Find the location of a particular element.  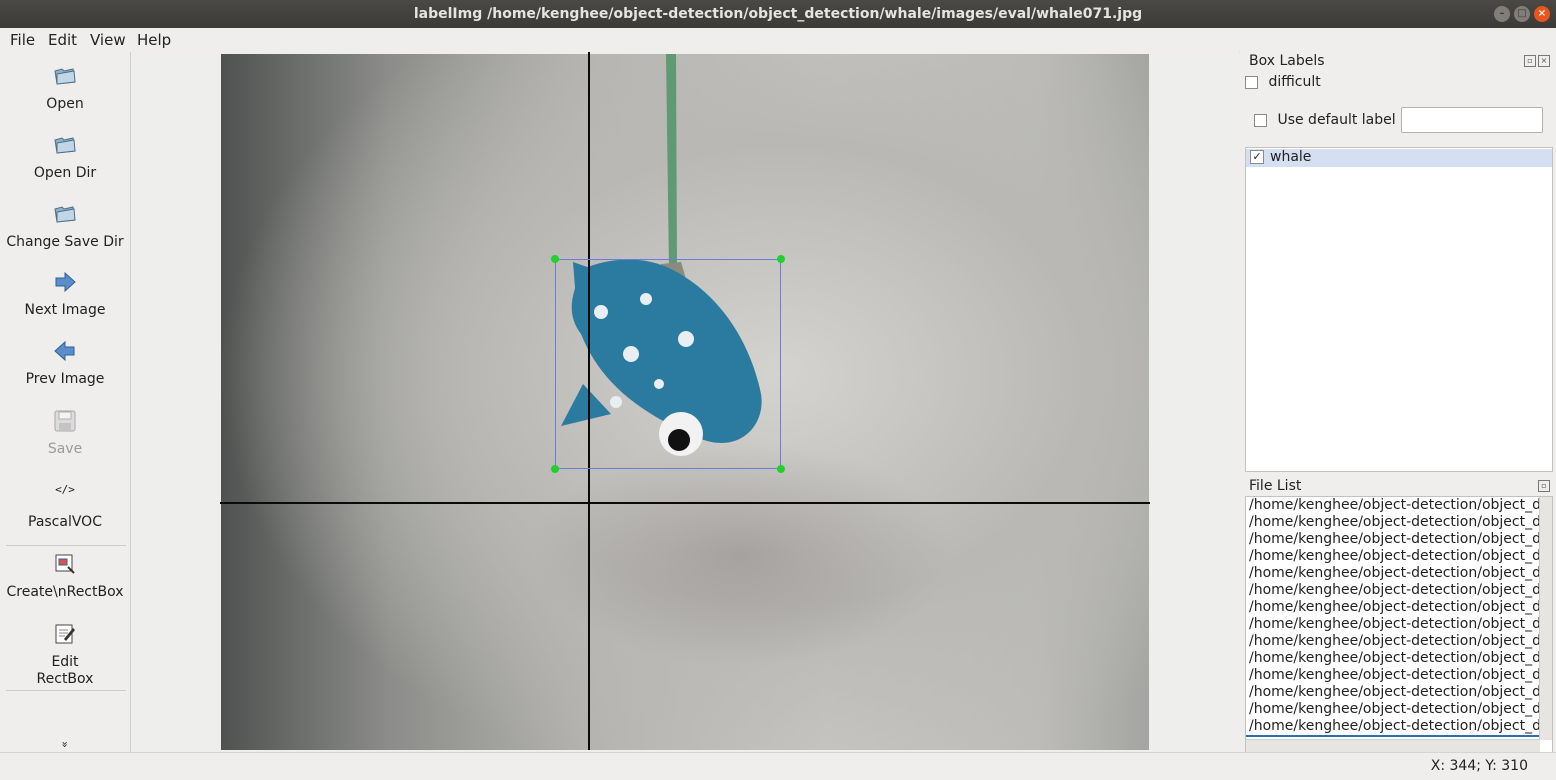

menu-bar: File Edit View Help is located at coordinates (778, 40).